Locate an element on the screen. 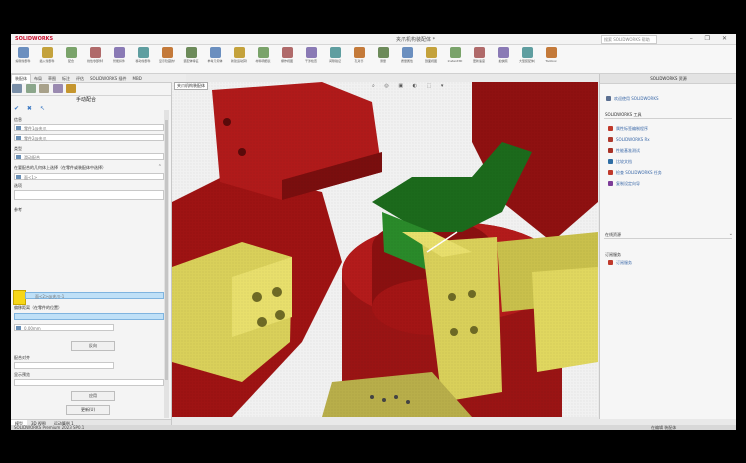 The image size is (746, 463). preview-field is located at coordinates (89, 382).